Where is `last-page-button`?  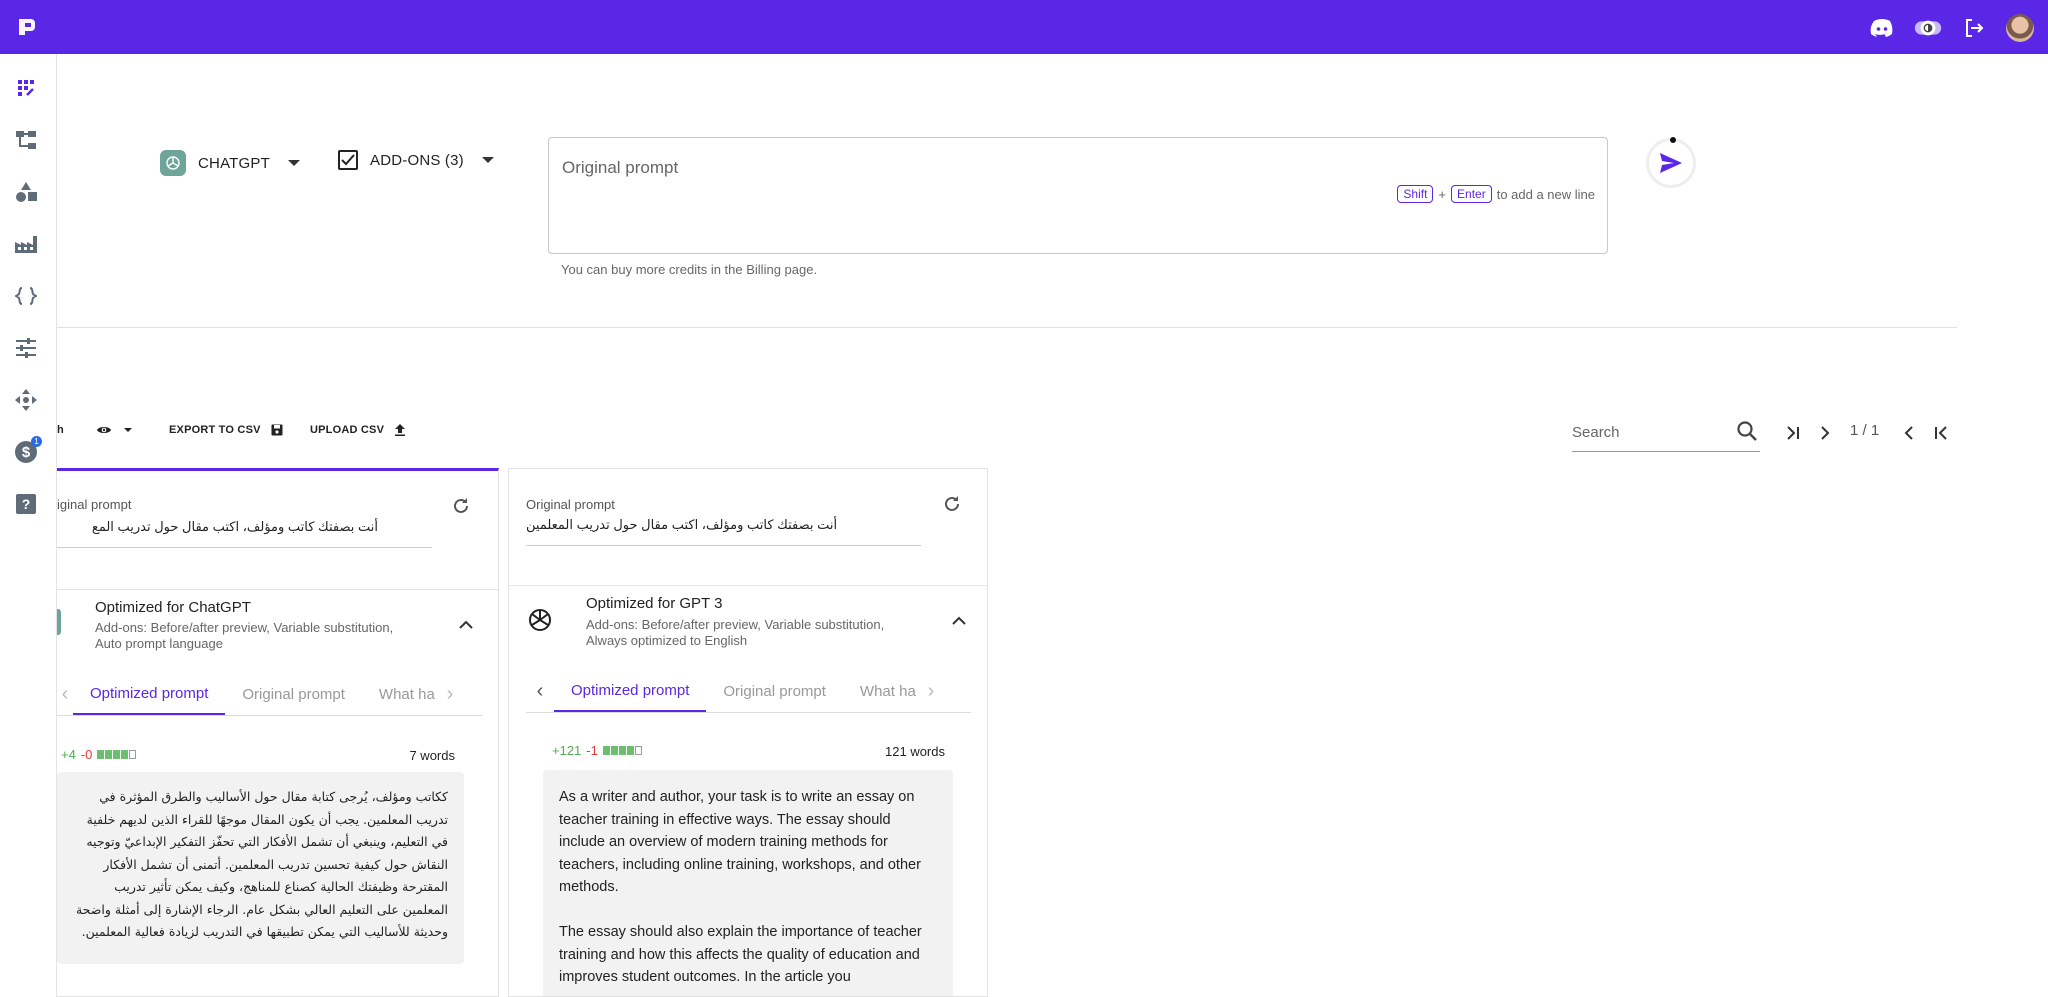
last-page-button is located at coordinates (1793, 433).